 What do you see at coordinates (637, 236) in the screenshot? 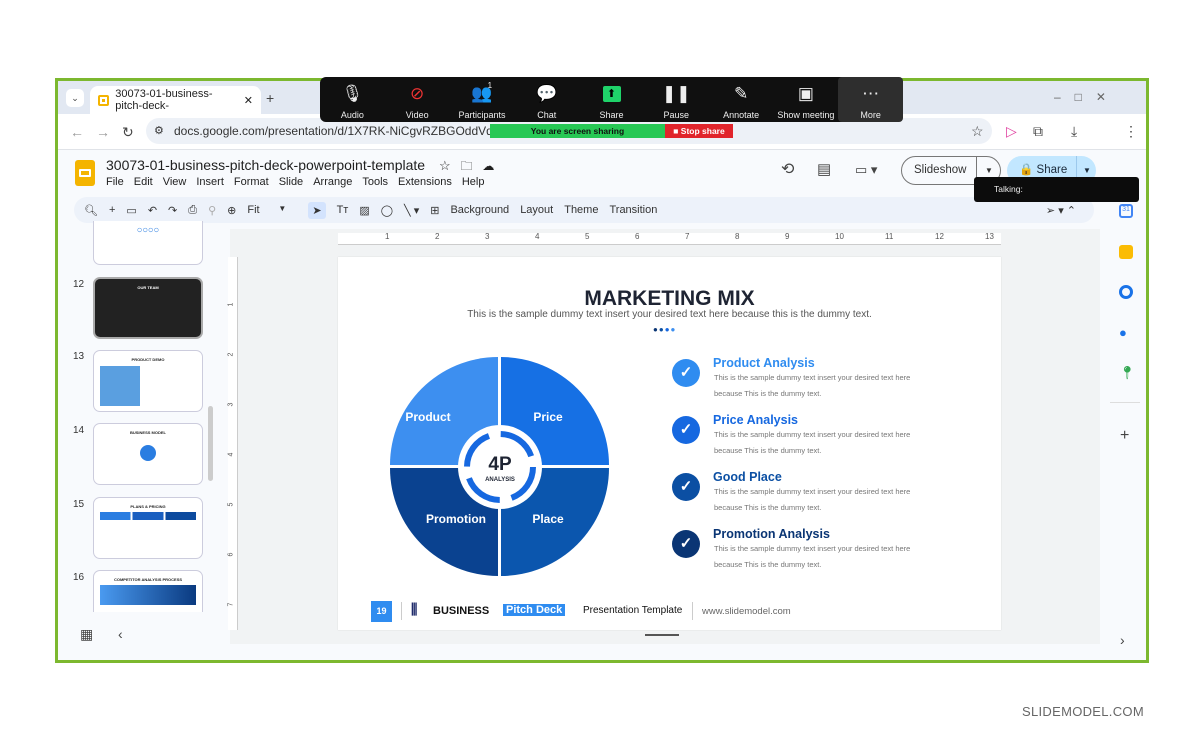
I see `ruler-tick-label: 6` at bounding box center [637, 236].